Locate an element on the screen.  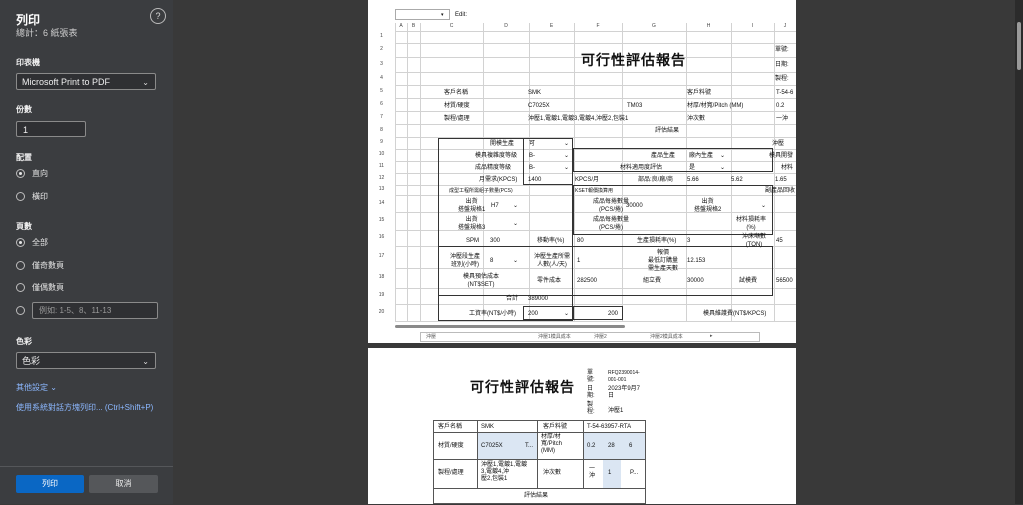
parts-cost-value: 282500 is located at coordinates (587, 281).